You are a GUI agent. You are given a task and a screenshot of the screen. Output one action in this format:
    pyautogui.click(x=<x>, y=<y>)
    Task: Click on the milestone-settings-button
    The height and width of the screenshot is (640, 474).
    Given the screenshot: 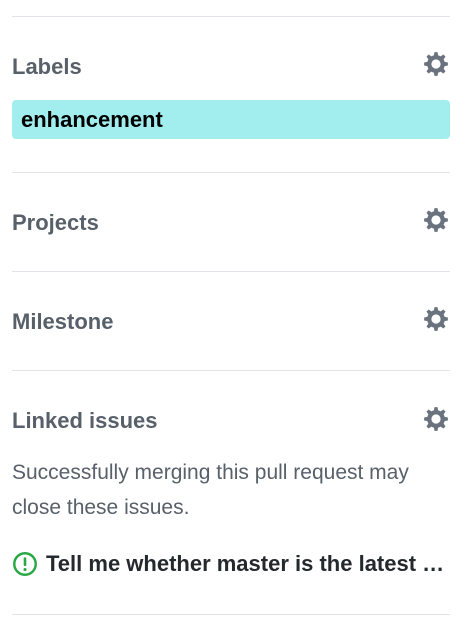 What is the action you would take?
    pyautogui.click(x=436, y=319)
    